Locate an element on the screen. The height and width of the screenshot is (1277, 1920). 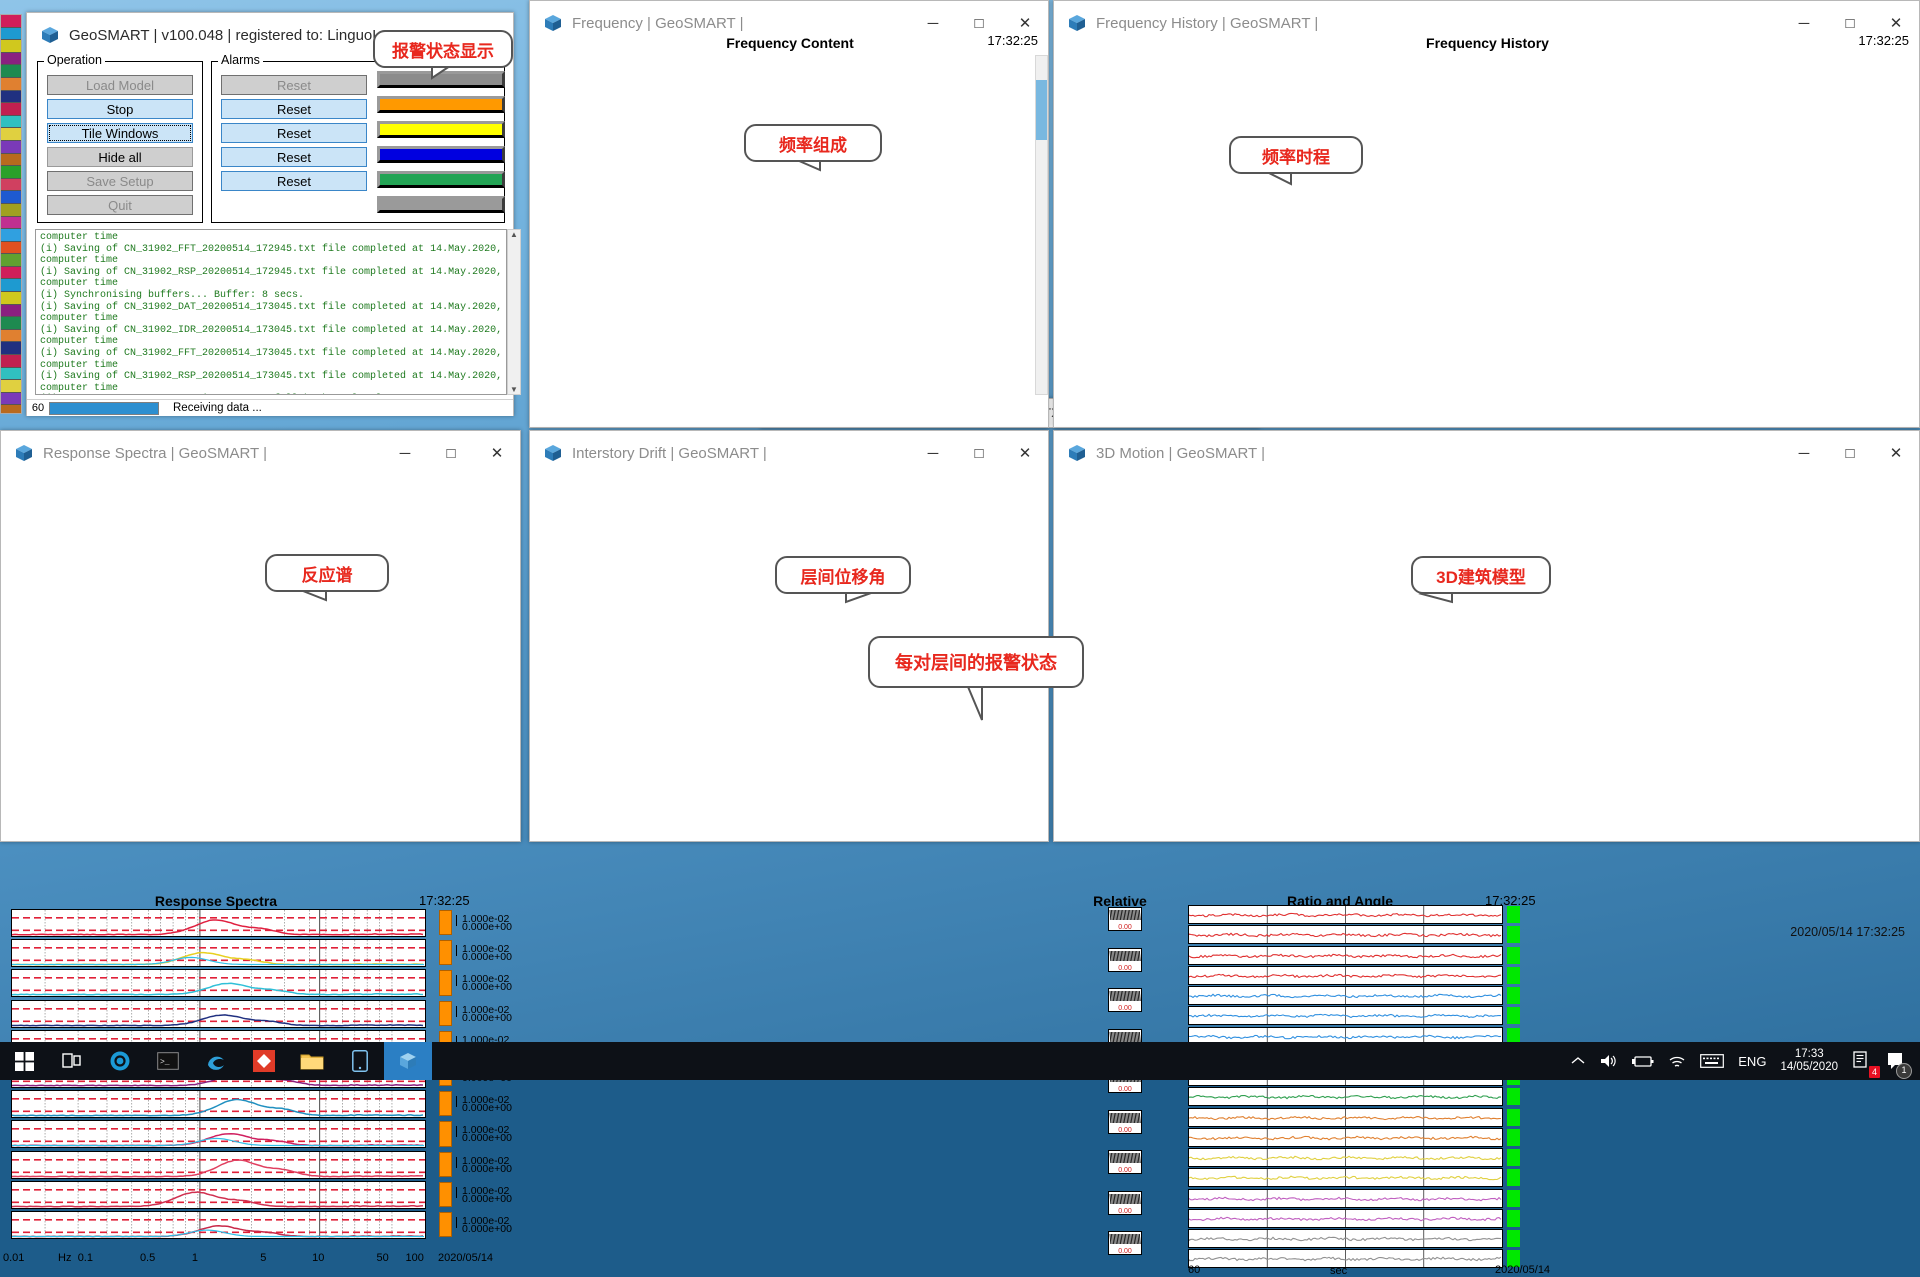
alarm-reset-button-3: Reset is located at coordinates (294, 133).